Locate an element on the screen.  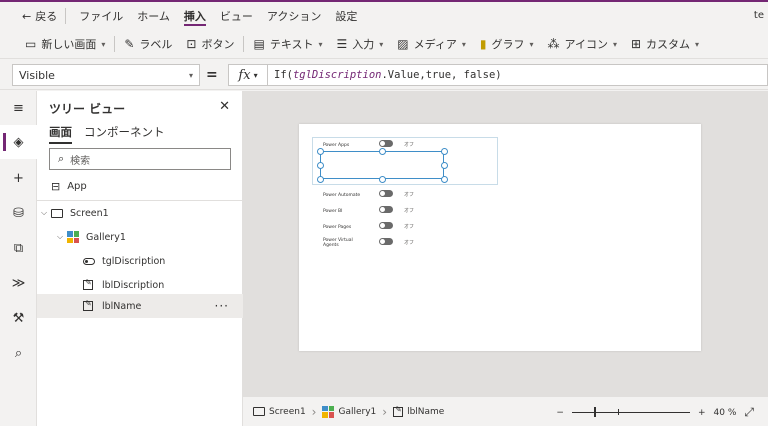
formula-prefix: If( is located at coordinates (283, 75).